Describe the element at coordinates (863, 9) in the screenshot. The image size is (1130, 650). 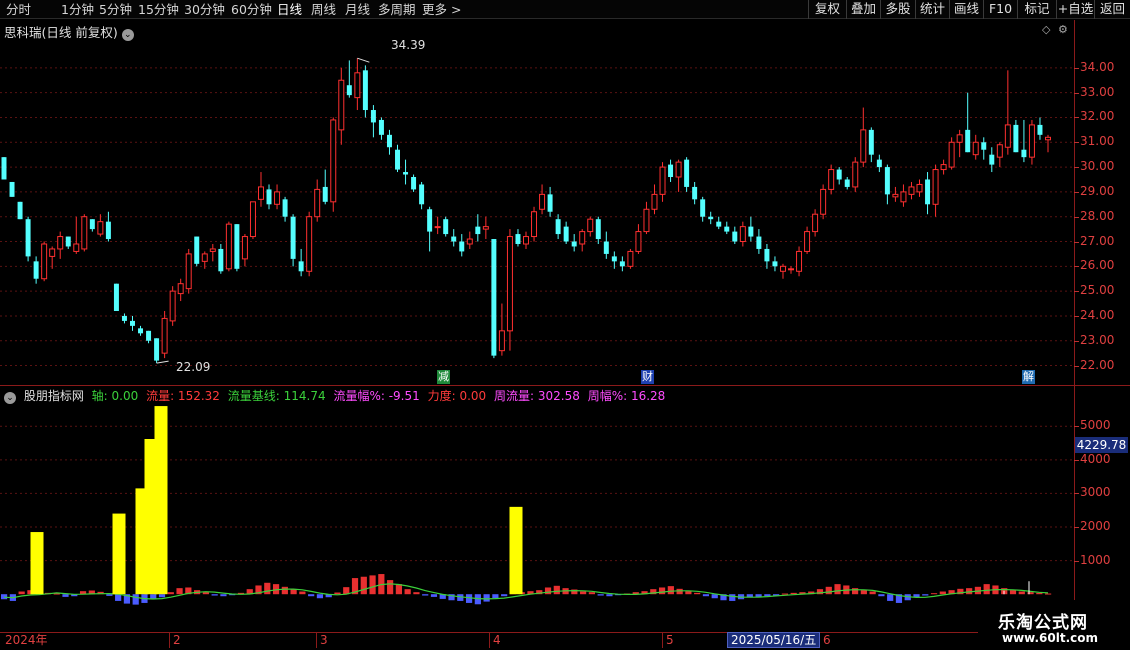
I see `overlay-button: 叠加` at that location.